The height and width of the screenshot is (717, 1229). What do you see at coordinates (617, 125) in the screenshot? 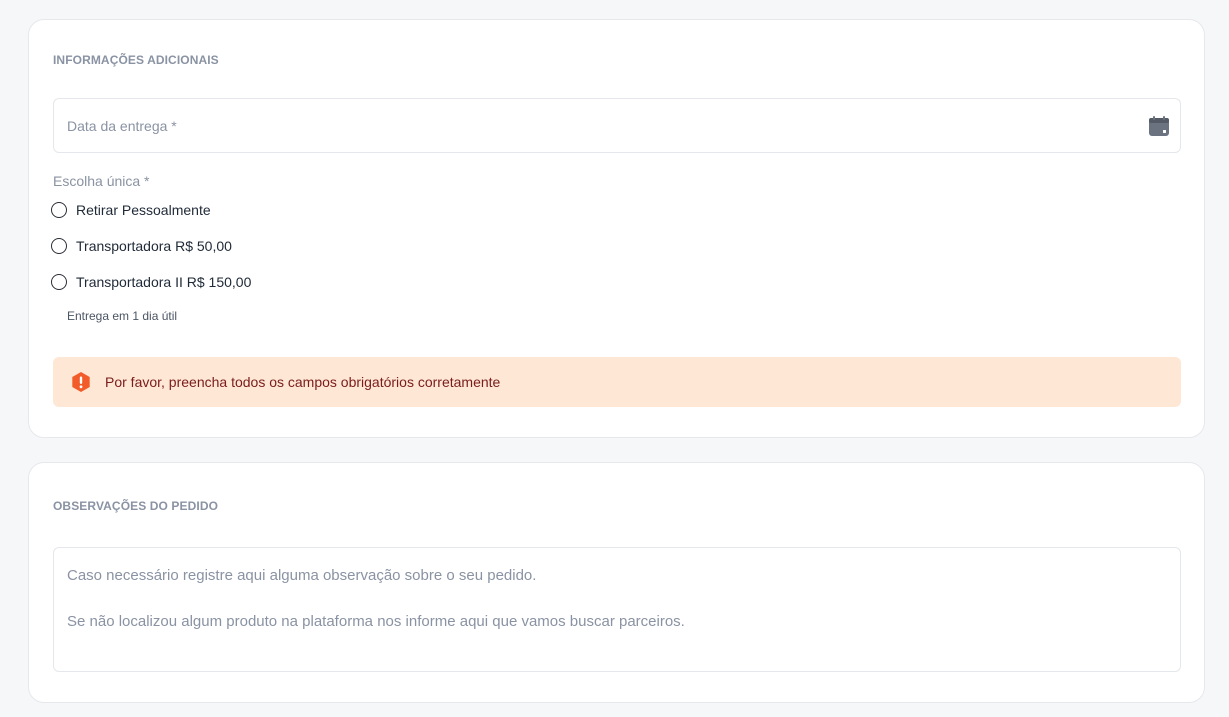
I see `delivery-date-field: Data da entrega *` at bounding box center [617, 125].